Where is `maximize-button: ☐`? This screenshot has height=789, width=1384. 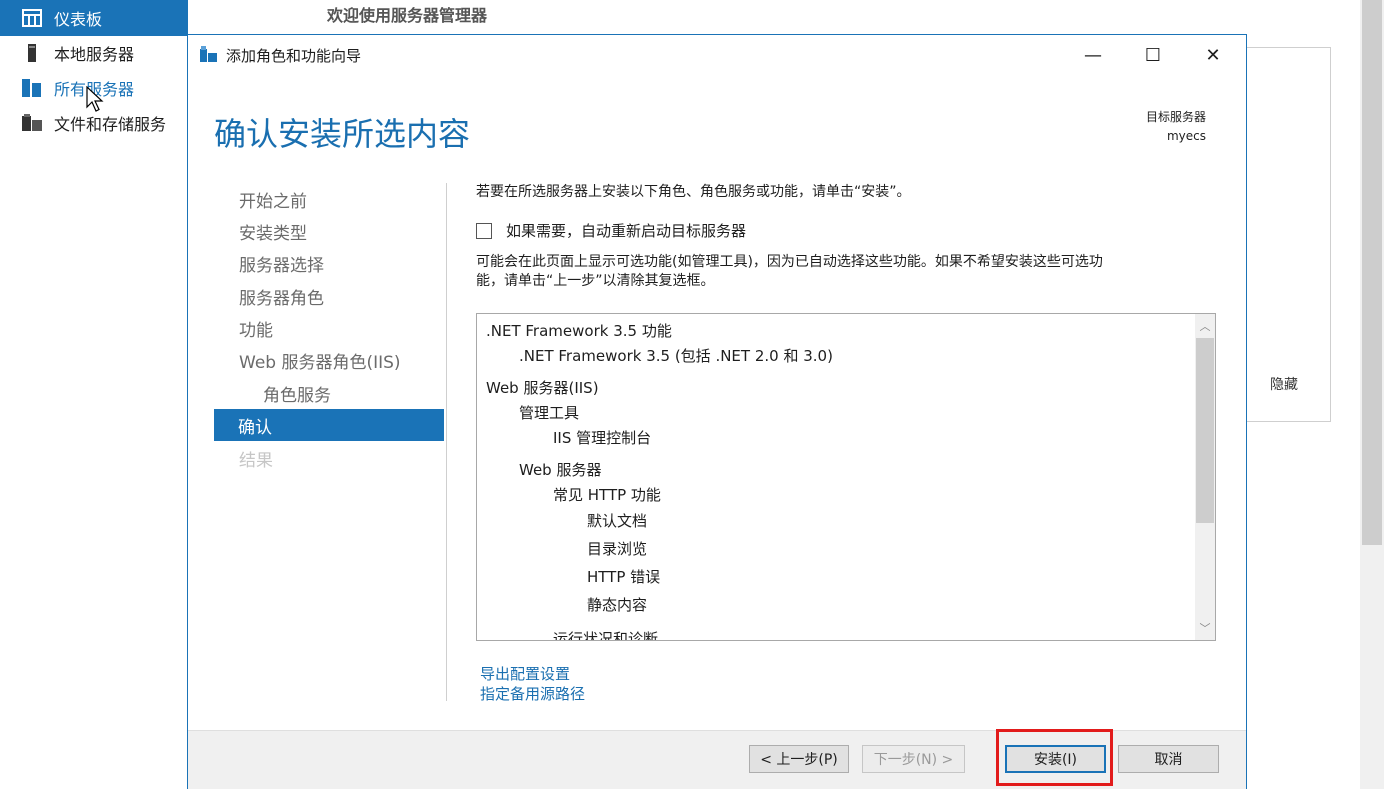
maximize-button: ☐ is located at coordinates (1153, 55).